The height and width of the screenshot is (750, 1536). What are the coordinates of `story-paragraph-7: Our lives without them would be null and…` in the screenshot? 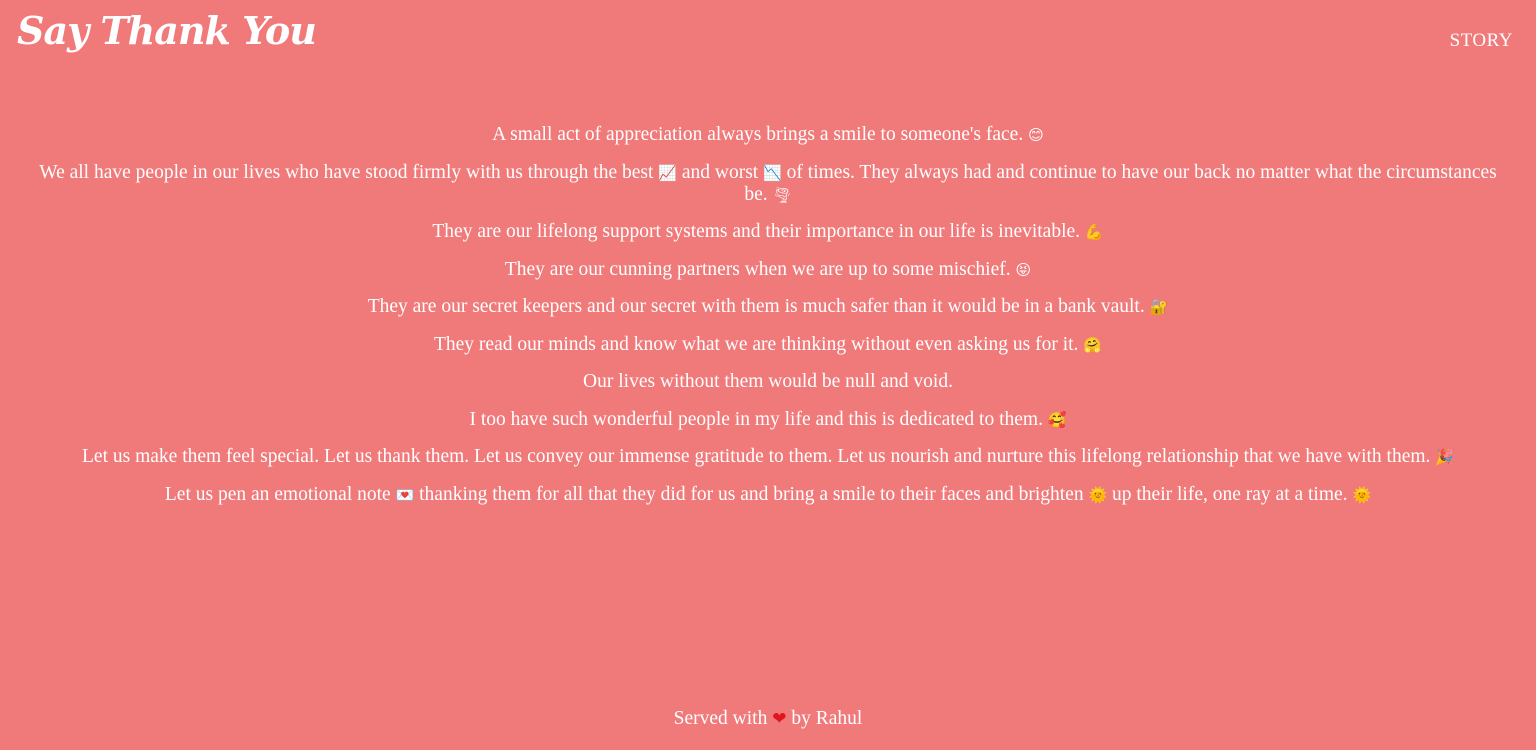 It's located at (768, 382).